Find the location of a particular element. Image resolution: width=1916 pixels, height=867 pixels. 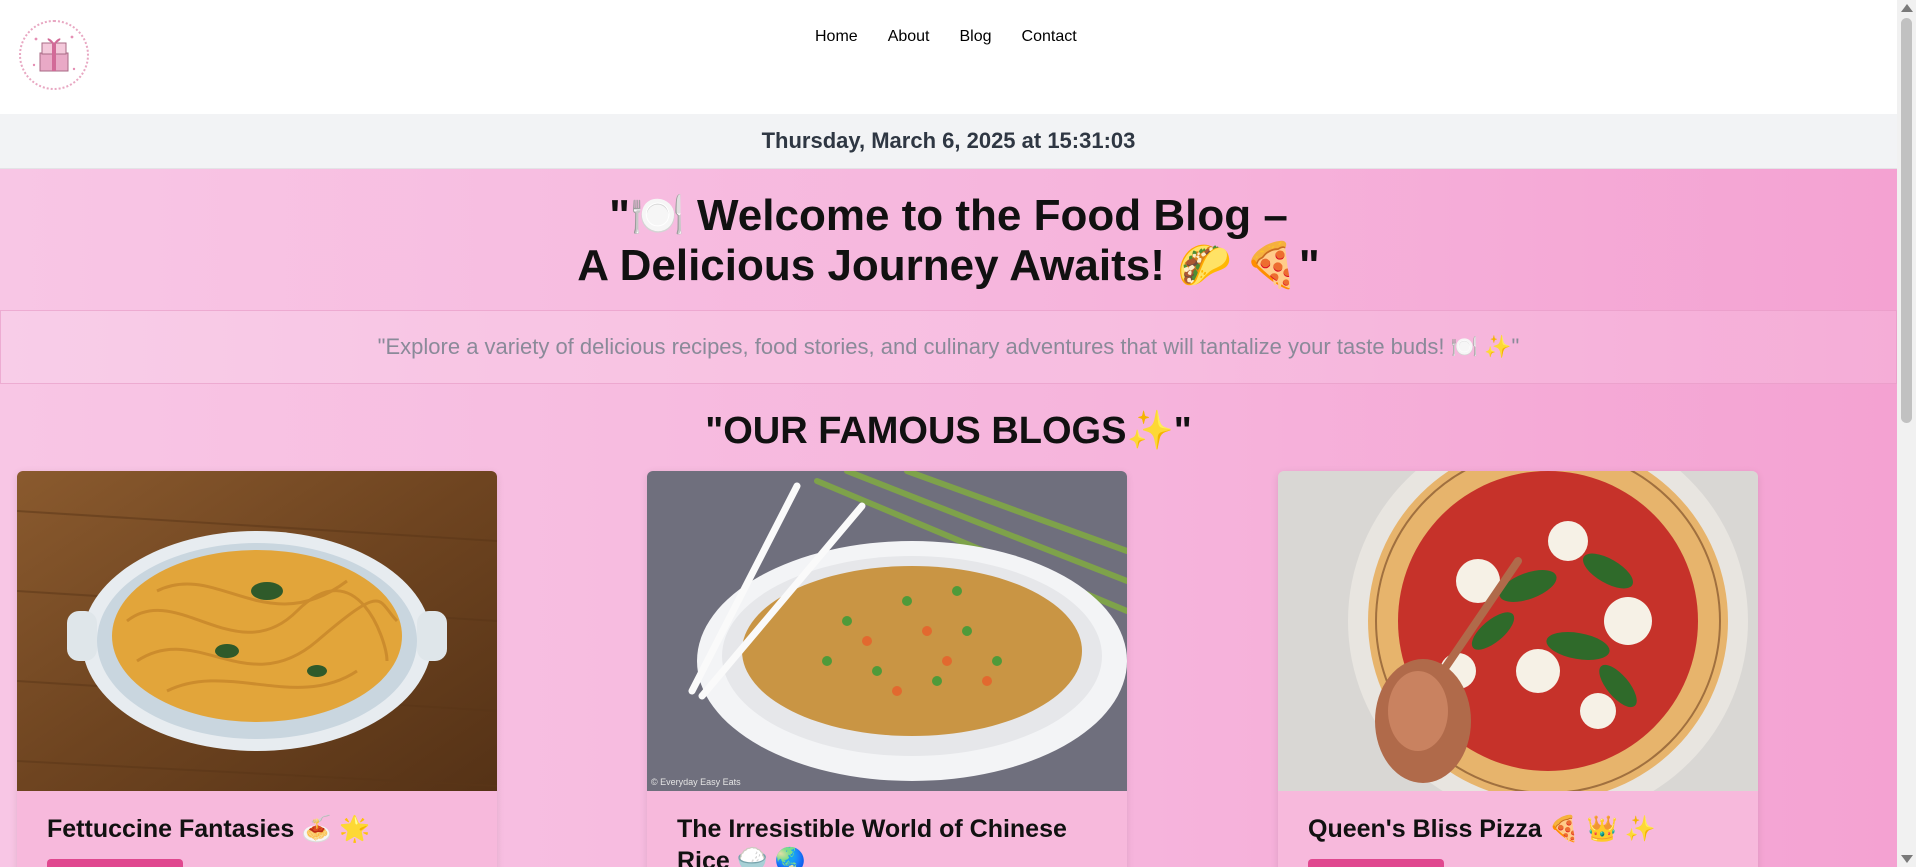

nav-about-link: About is located at coordinates (909, 37).